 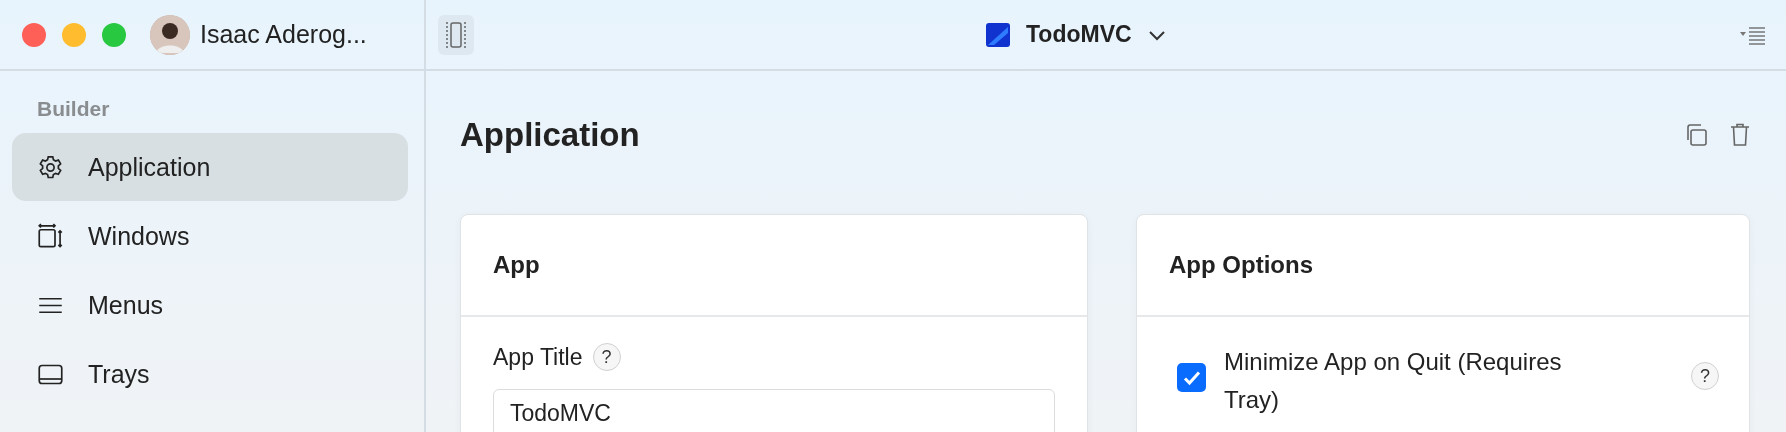 I want to click on checkbox, so click(x=1191, y=377).